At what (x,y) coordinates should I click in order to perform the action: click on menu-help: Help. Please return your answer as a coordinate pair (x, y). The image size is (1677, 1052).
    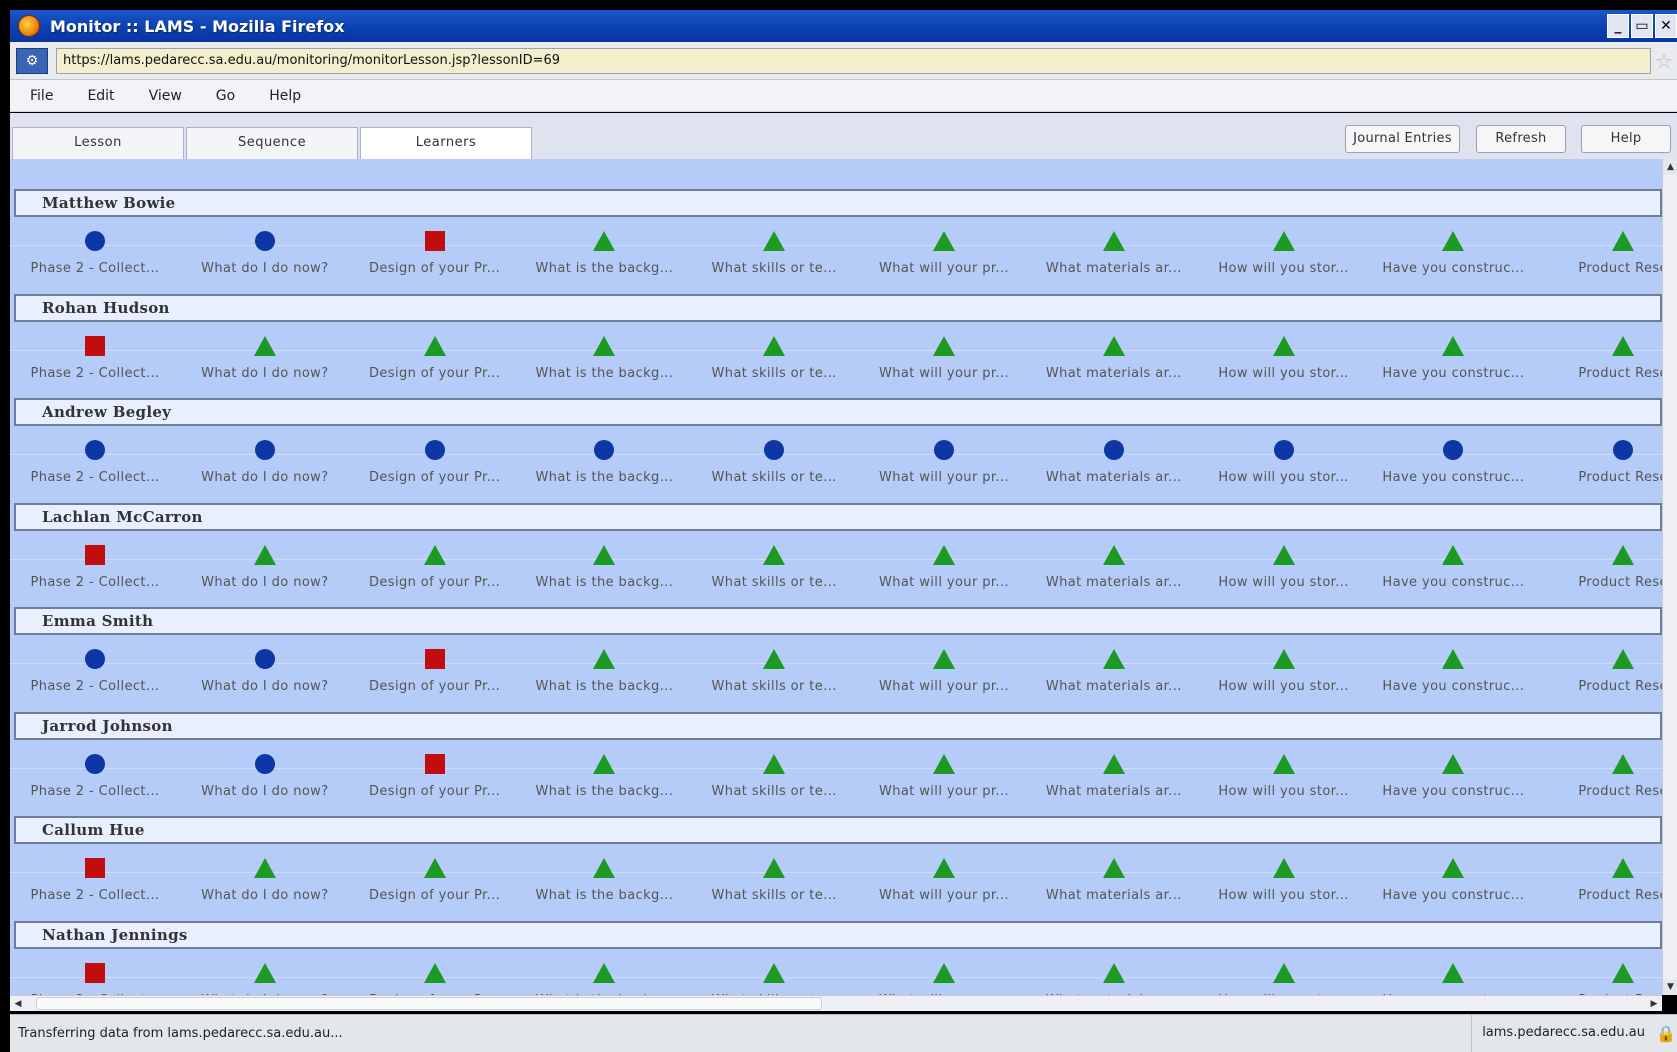
    Looking at the image, I should click on (285, 96).